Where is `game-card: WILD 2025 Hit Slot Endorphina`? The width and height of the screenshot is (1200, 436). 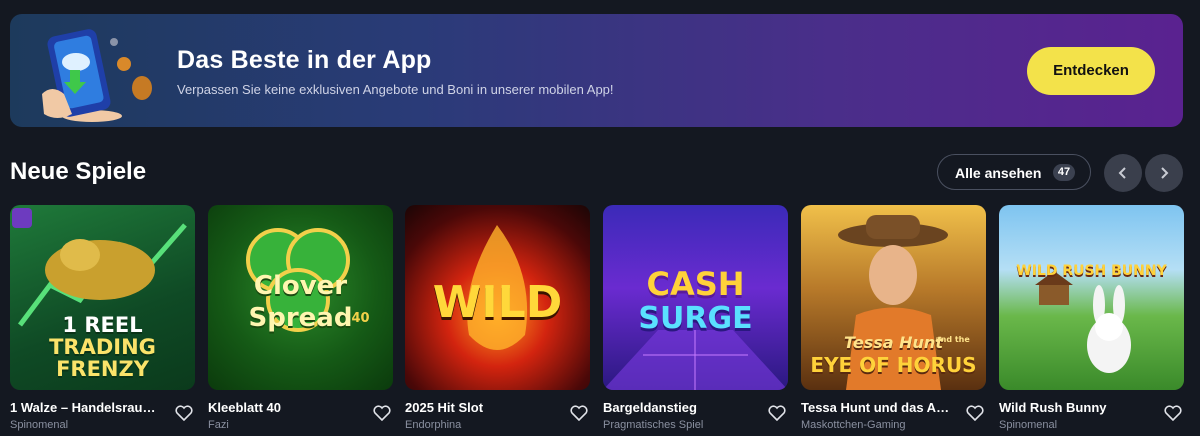 game-card: WILD 2025 Hit Slot Endorphina is located at coordinates (497, 318).